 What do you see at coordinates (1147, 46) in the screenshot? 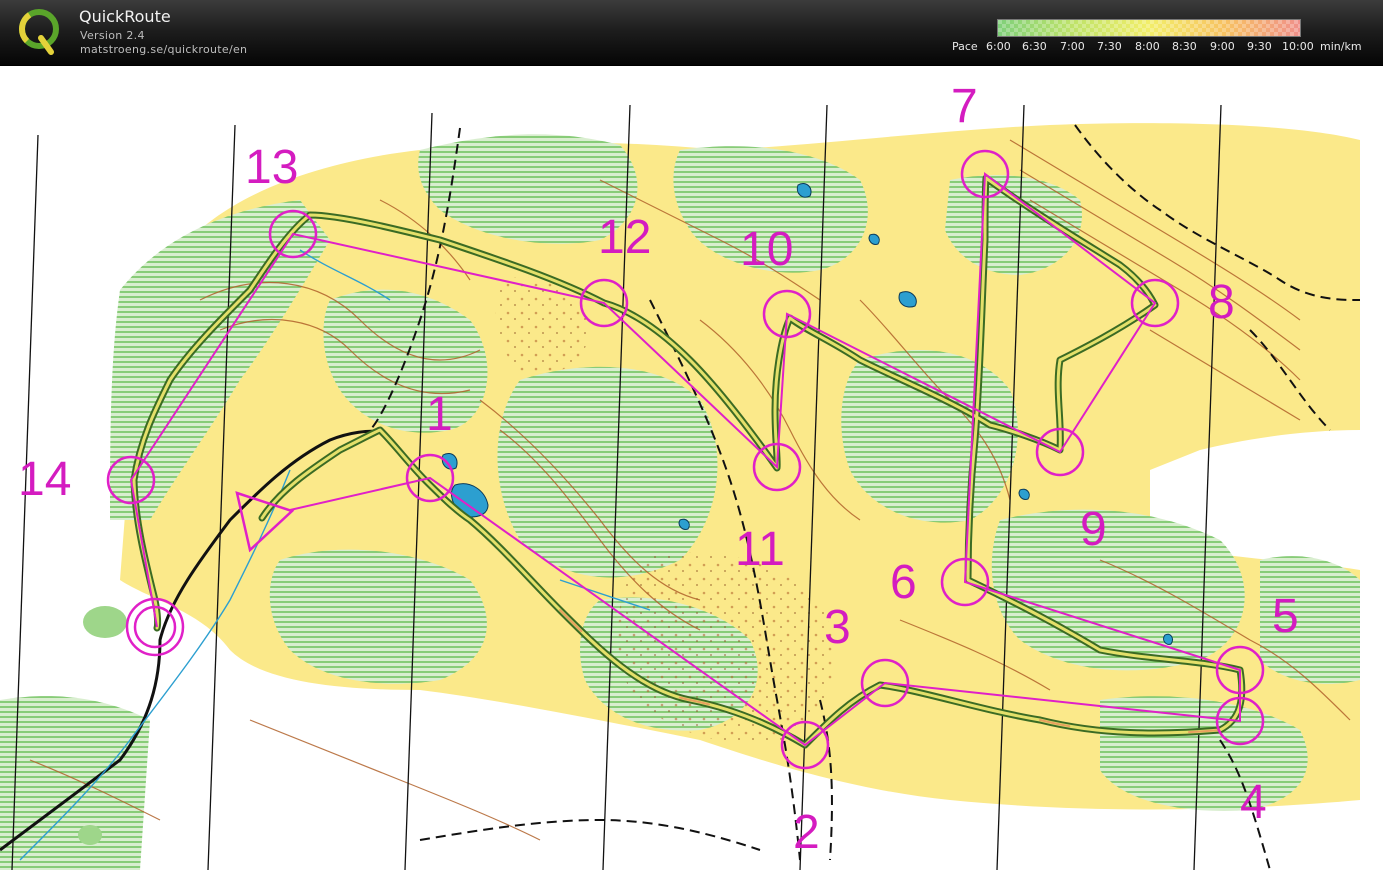
I see `pace-tick: 8:00` at bounding box center [1147, 46].